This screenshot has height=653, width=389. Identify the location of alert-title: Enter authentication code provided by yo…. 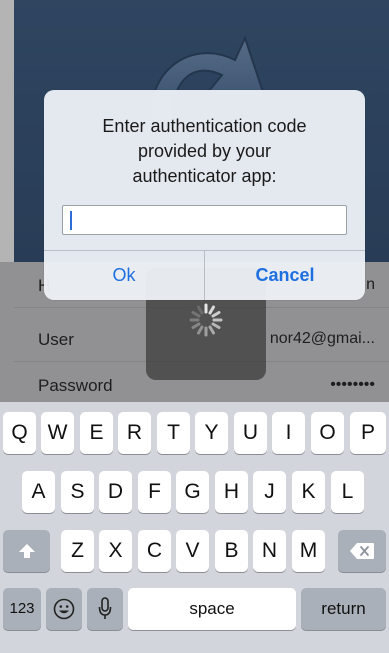
(204, 151).